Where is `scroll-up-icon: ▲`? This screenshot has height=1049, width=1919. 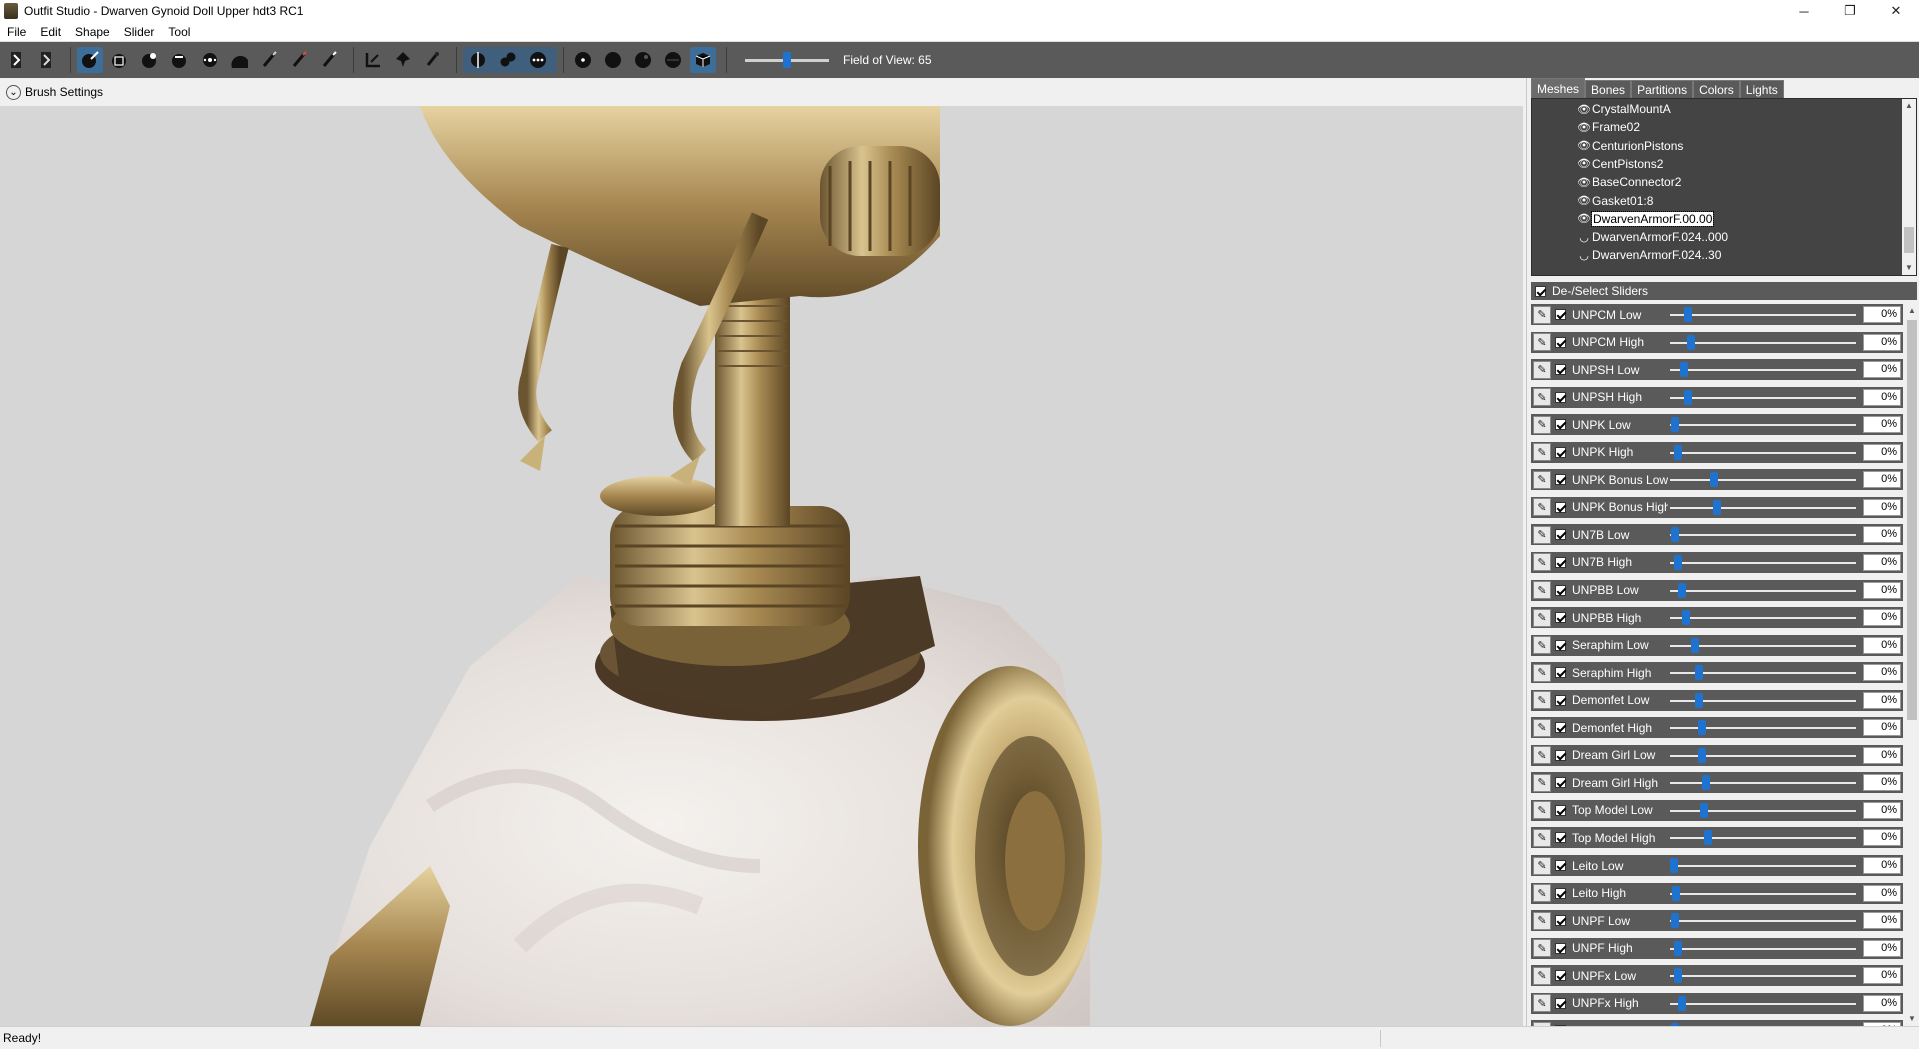 scroll-up-icon: ▲ is located at coordinates (1912, 311).